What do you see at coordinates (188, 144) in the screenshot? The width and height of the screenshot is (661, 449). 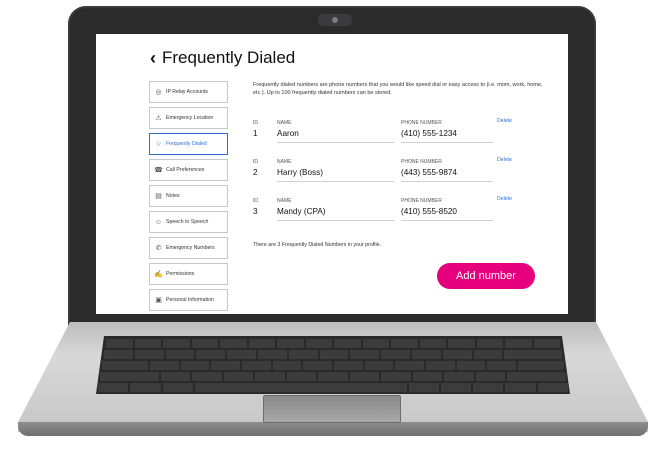 I see `sidebar-item-frequently-dialed: ☆ Frequently Dialed` at bounding box center [188, 144].